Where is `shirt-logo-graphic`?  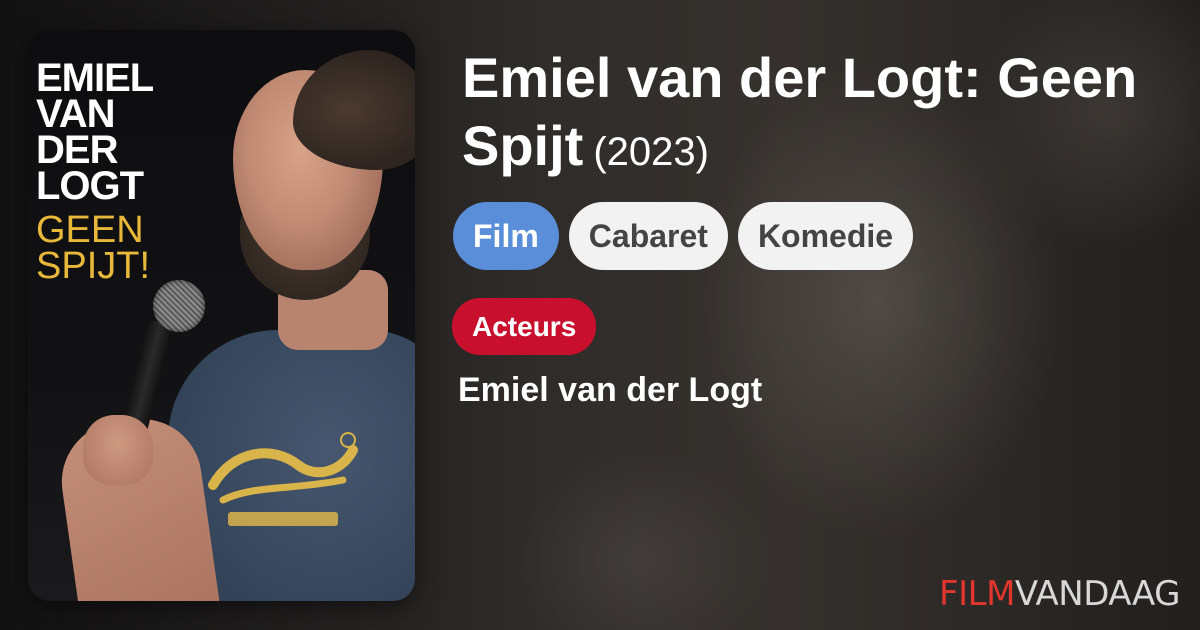
shirt-logo-graphic is located at coordinates (283, 479).